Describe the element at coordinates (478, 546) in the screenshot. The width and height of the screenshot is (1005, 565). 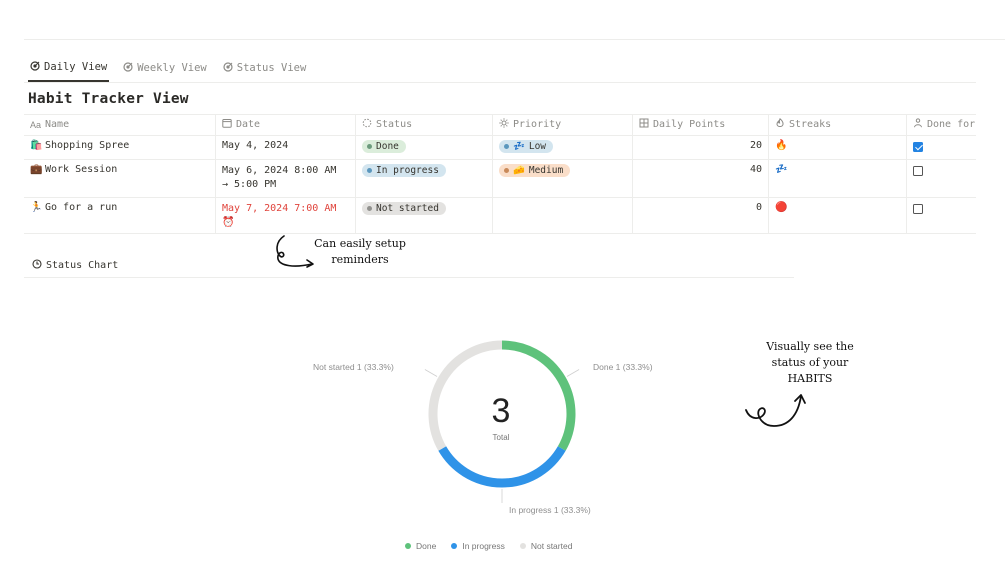
I see `legend-item-in-progress: In progress` at that location.